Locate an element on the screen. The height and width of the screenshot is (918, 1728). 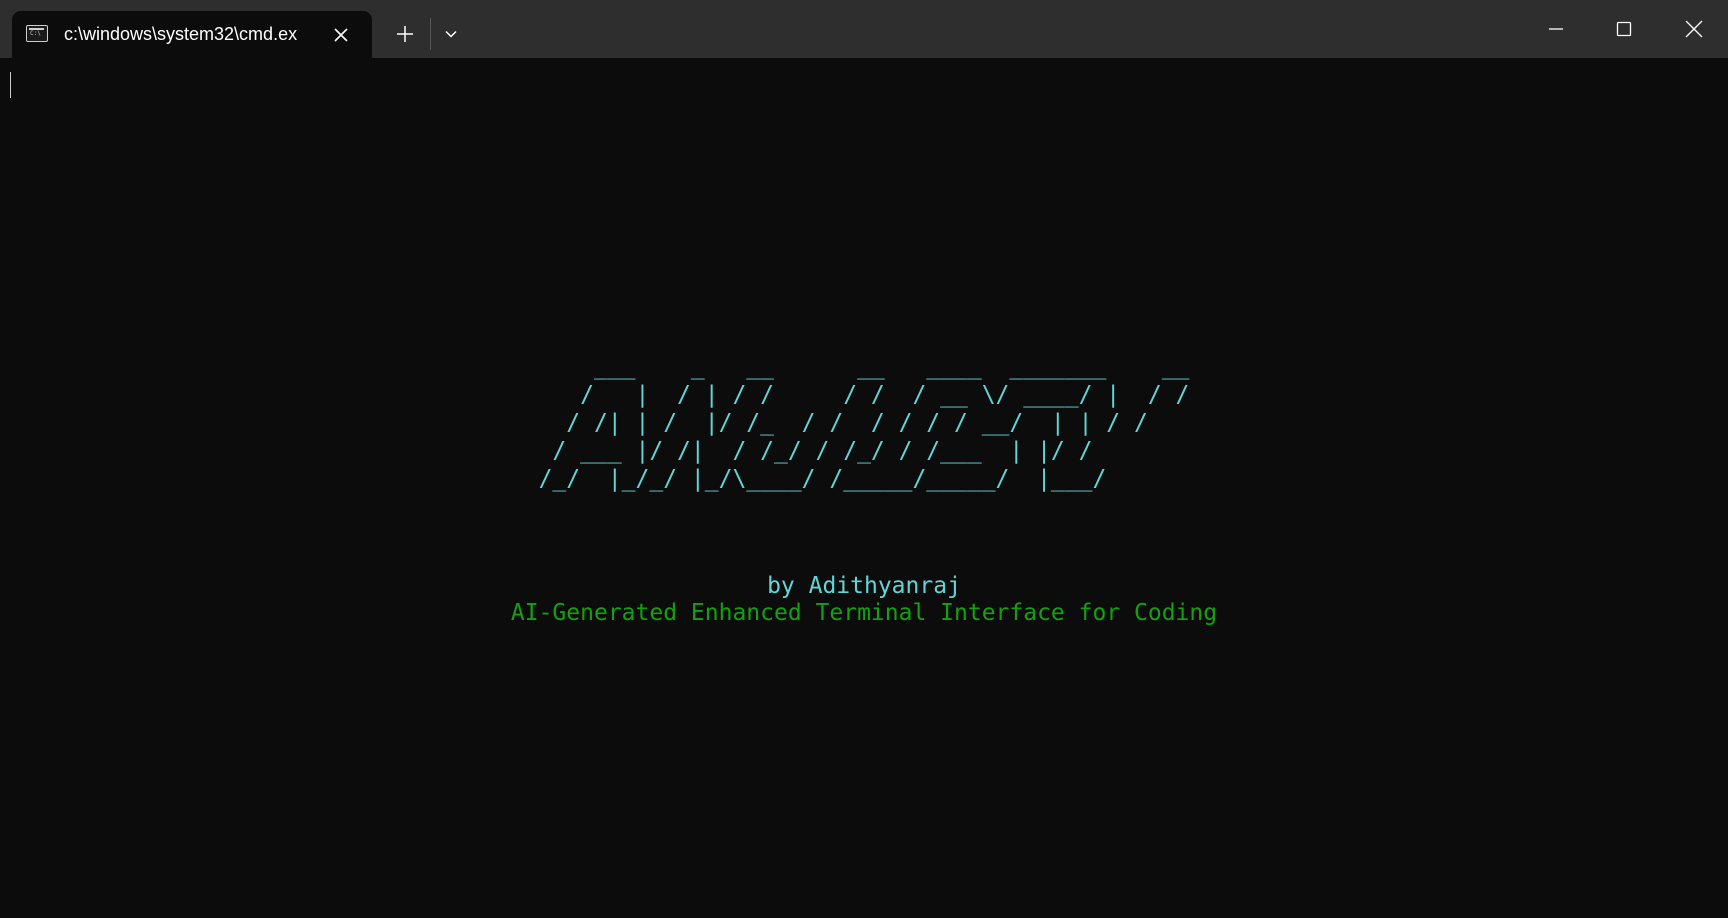
tab-dropdown-button is located at coordinates (451, 34).